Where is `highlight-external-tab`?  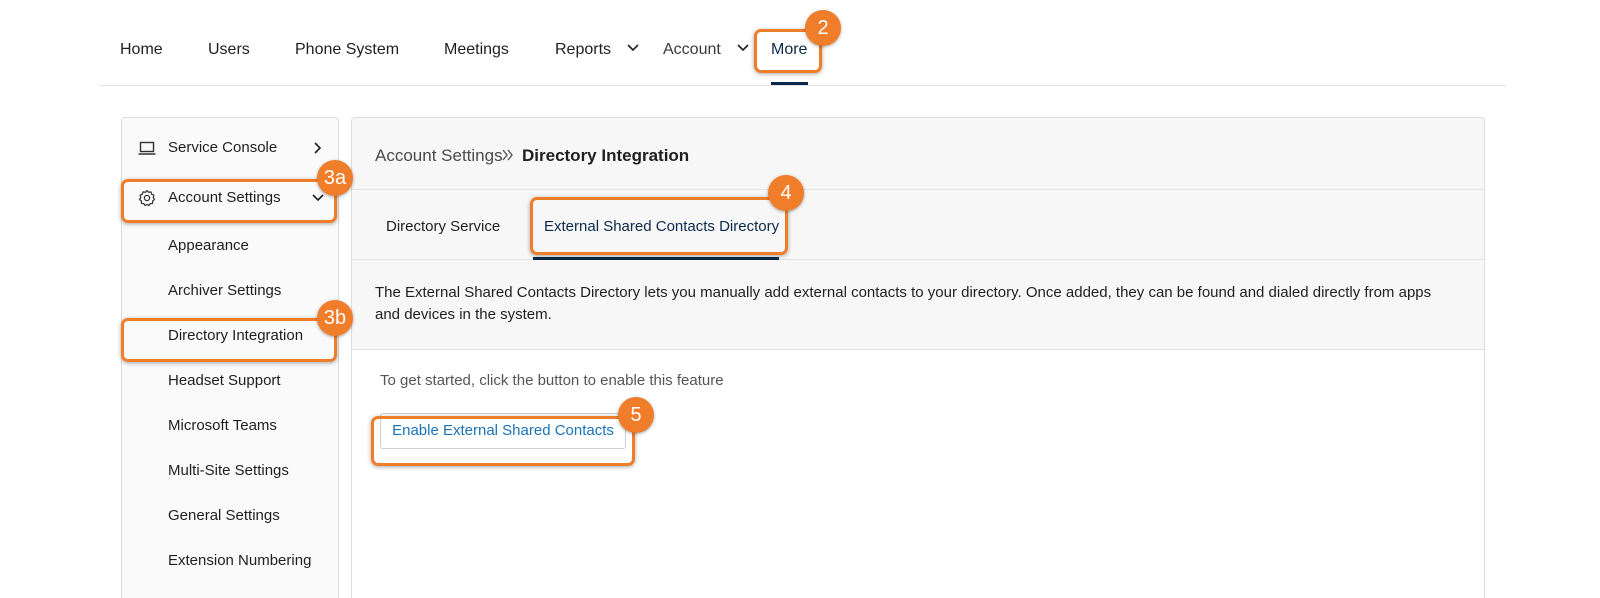
highlight-external-tab is located at coordinates (659, 226).